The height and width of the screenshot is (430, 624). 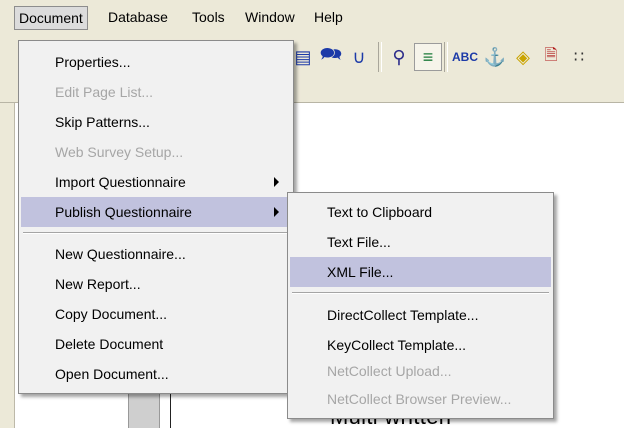 I want to click on menu-item-label: Import Questionnaire, so click(x=120, y=182).